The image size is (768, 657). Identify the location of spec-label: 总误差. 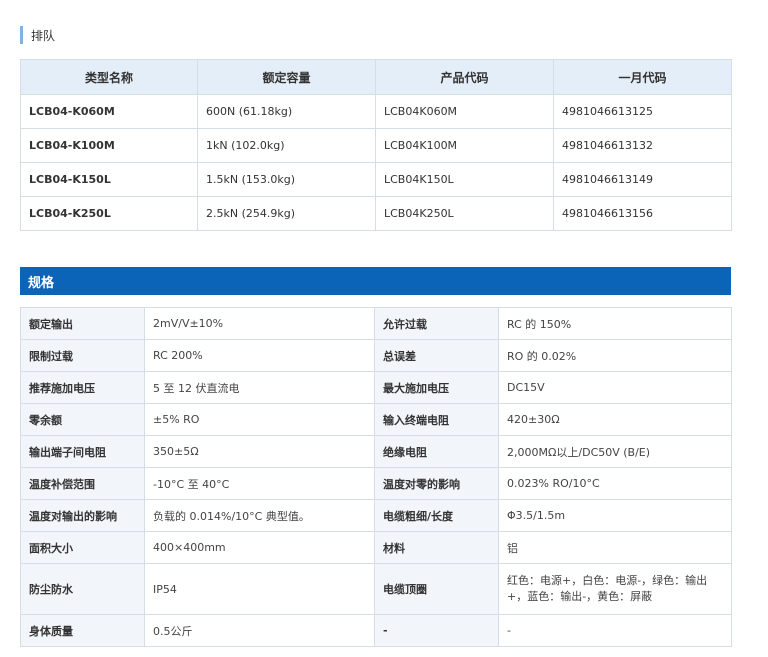
(436, 355).